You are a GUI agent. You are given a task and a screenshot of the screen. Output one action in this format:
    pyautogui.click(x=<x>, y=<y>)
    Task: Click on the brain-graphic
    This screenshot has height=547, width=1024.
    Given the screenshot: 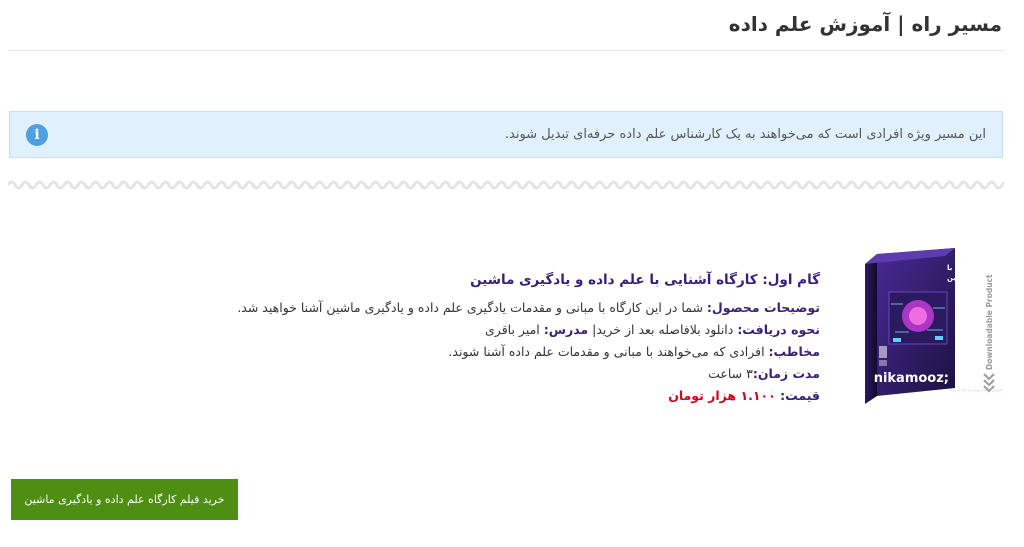 What is the action you would take?
    pyautogui.click(x=918, y=318)
    